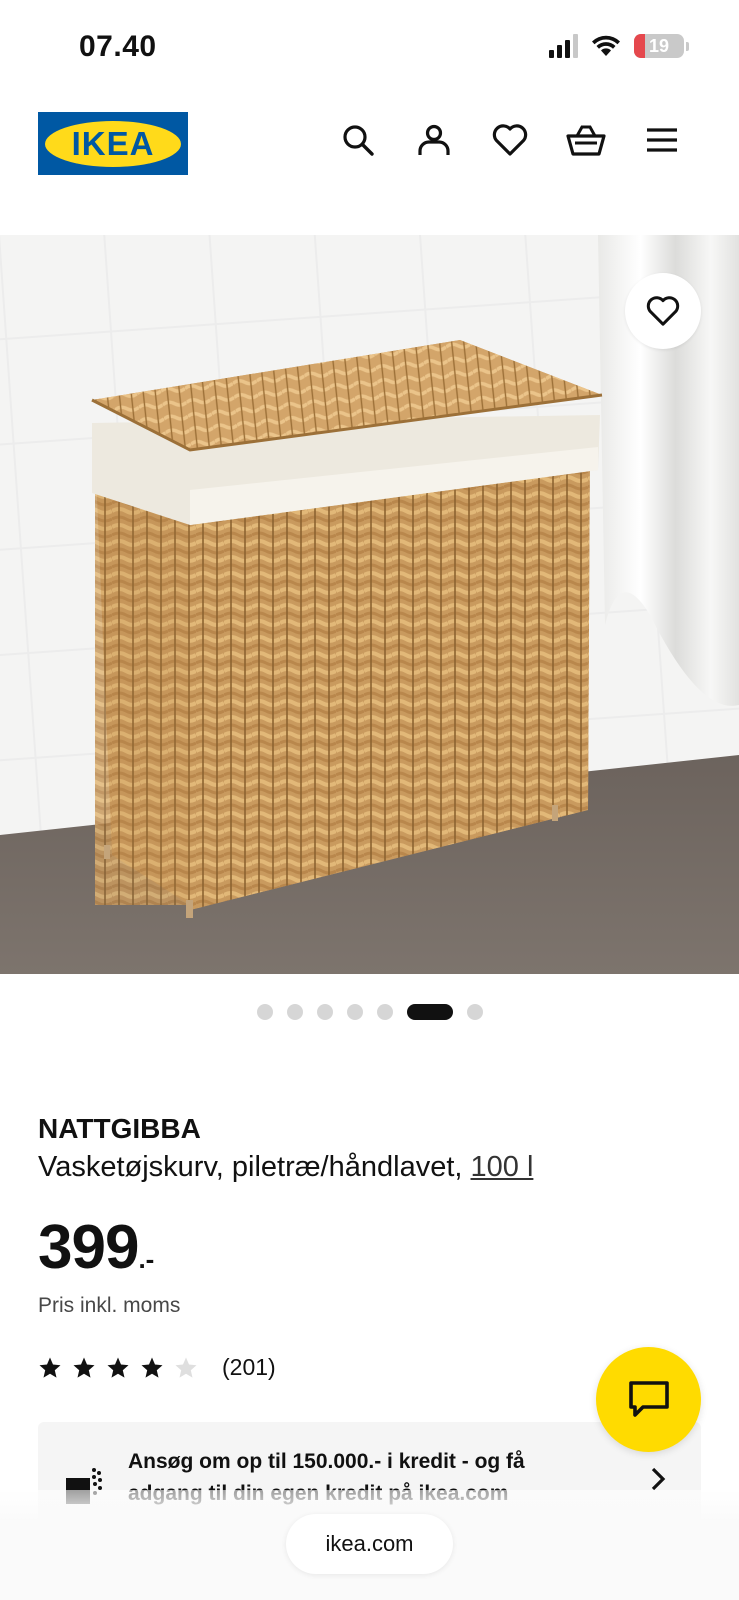 The image size is (739, 1600). I want to click on price-suffix: .-, so click(146, 1259).